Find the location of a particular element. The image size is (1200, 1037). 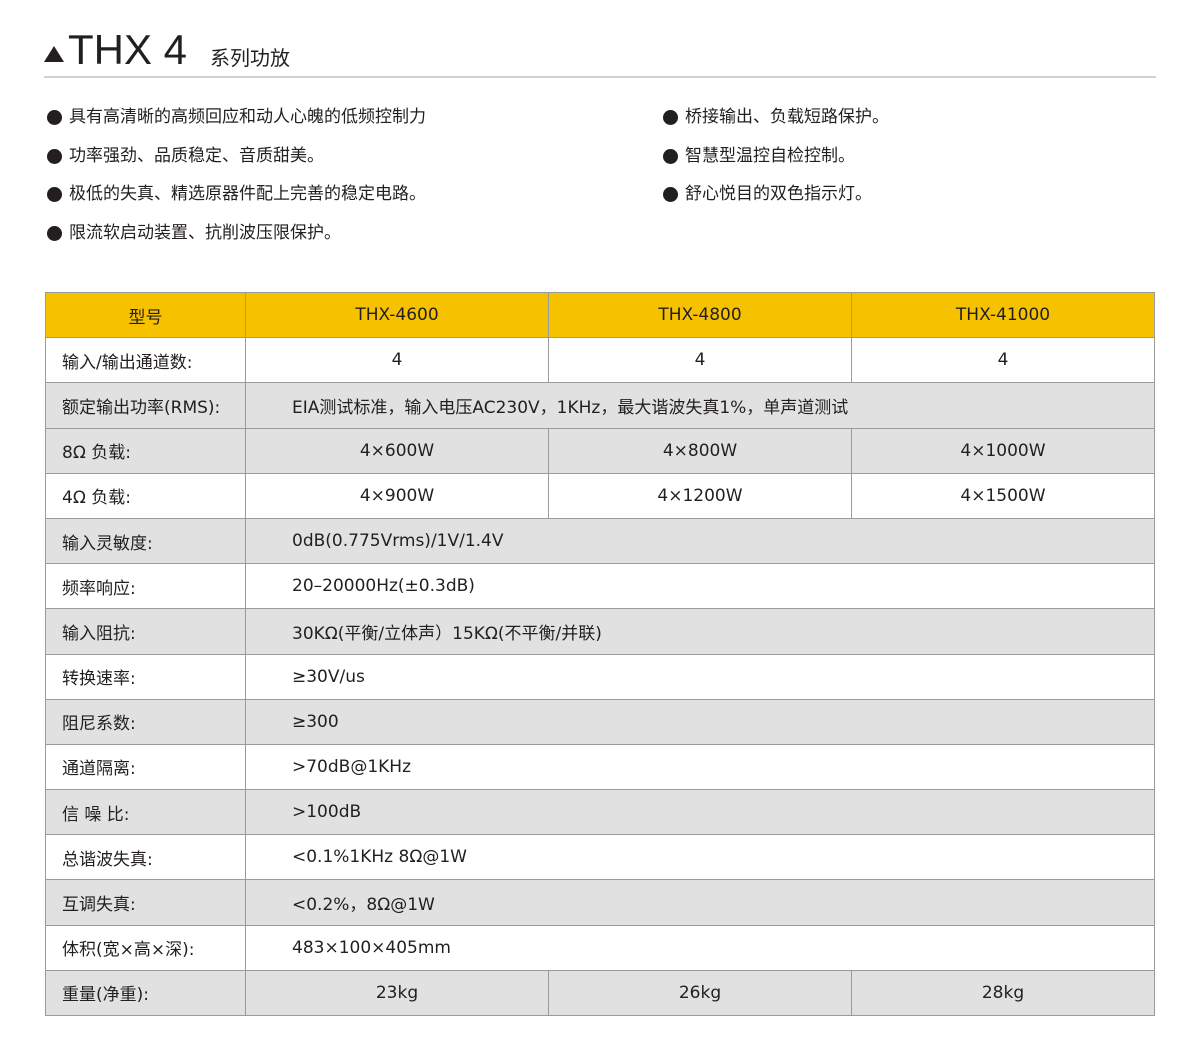

cell-value: 28kg is located at coordinates (1003, 993).